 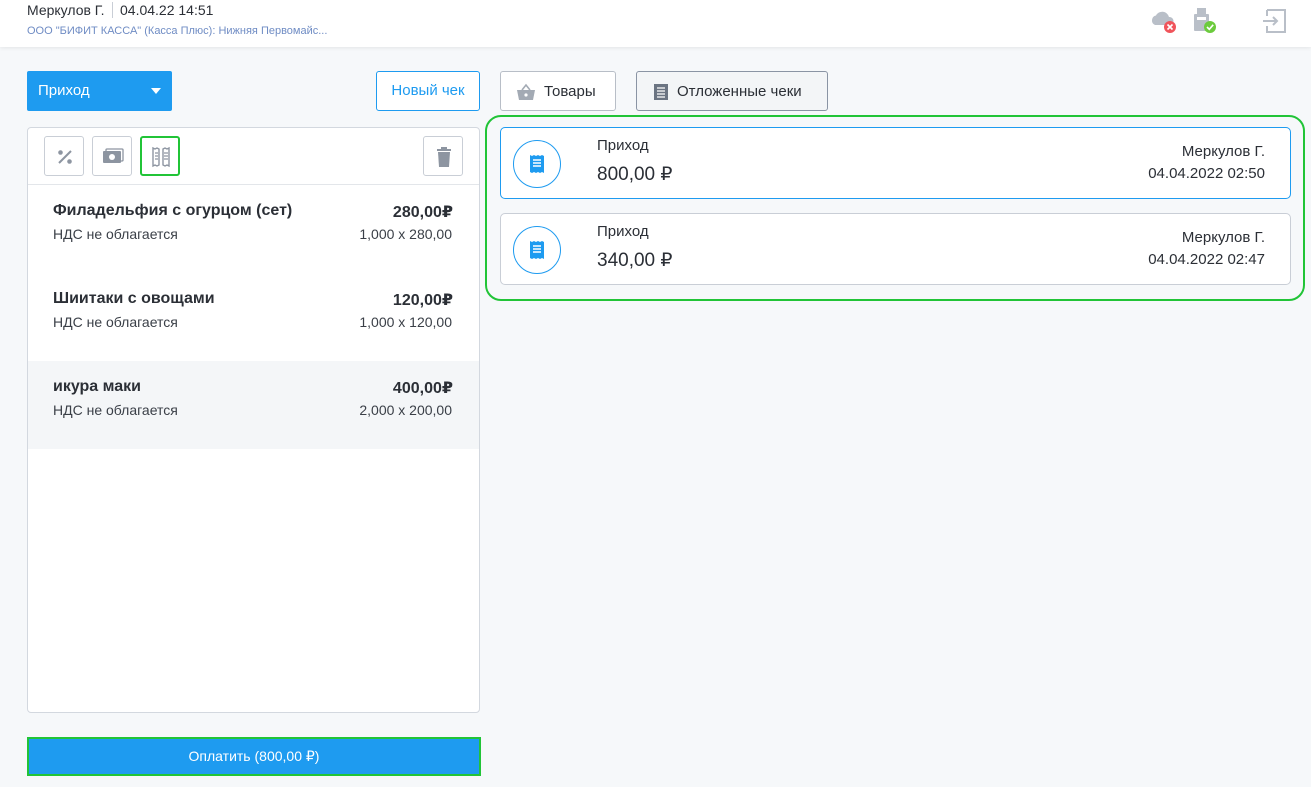 I want to click on pay-button: Оплатить (800,00 ₽), so click(x=254, y=756).